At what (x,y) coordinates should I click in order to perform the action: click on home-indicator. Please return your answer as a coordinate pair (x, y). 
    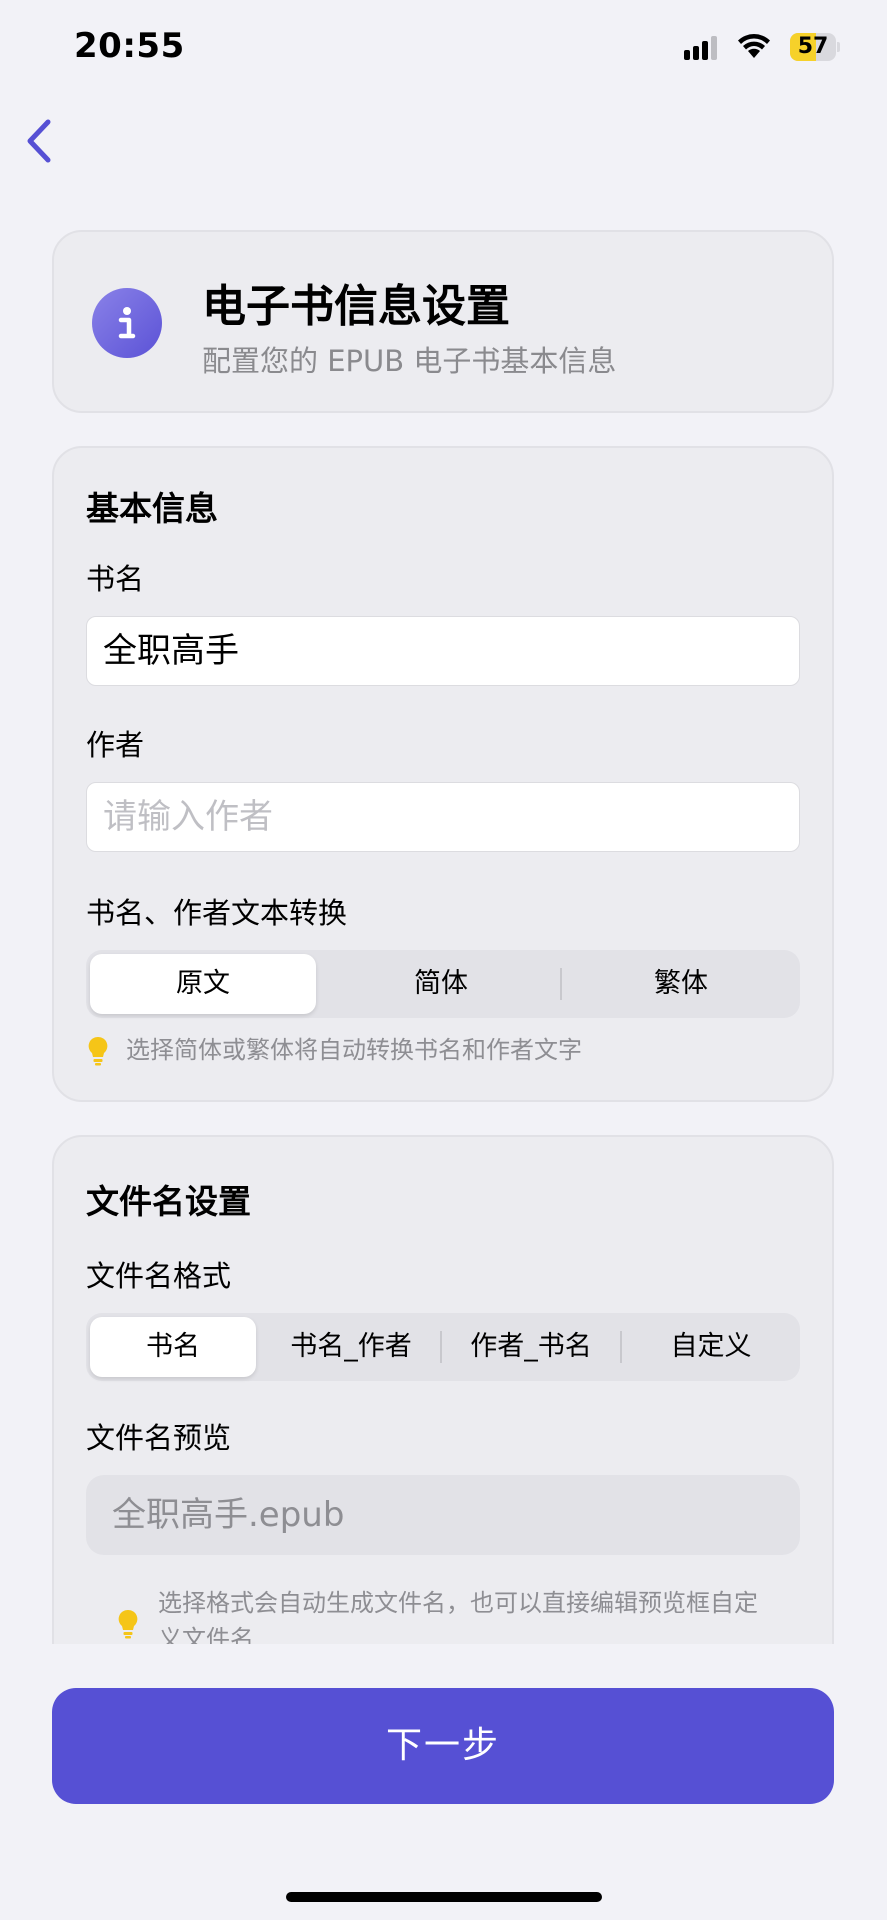
    Looking at the image, I should click on (444, 1897).